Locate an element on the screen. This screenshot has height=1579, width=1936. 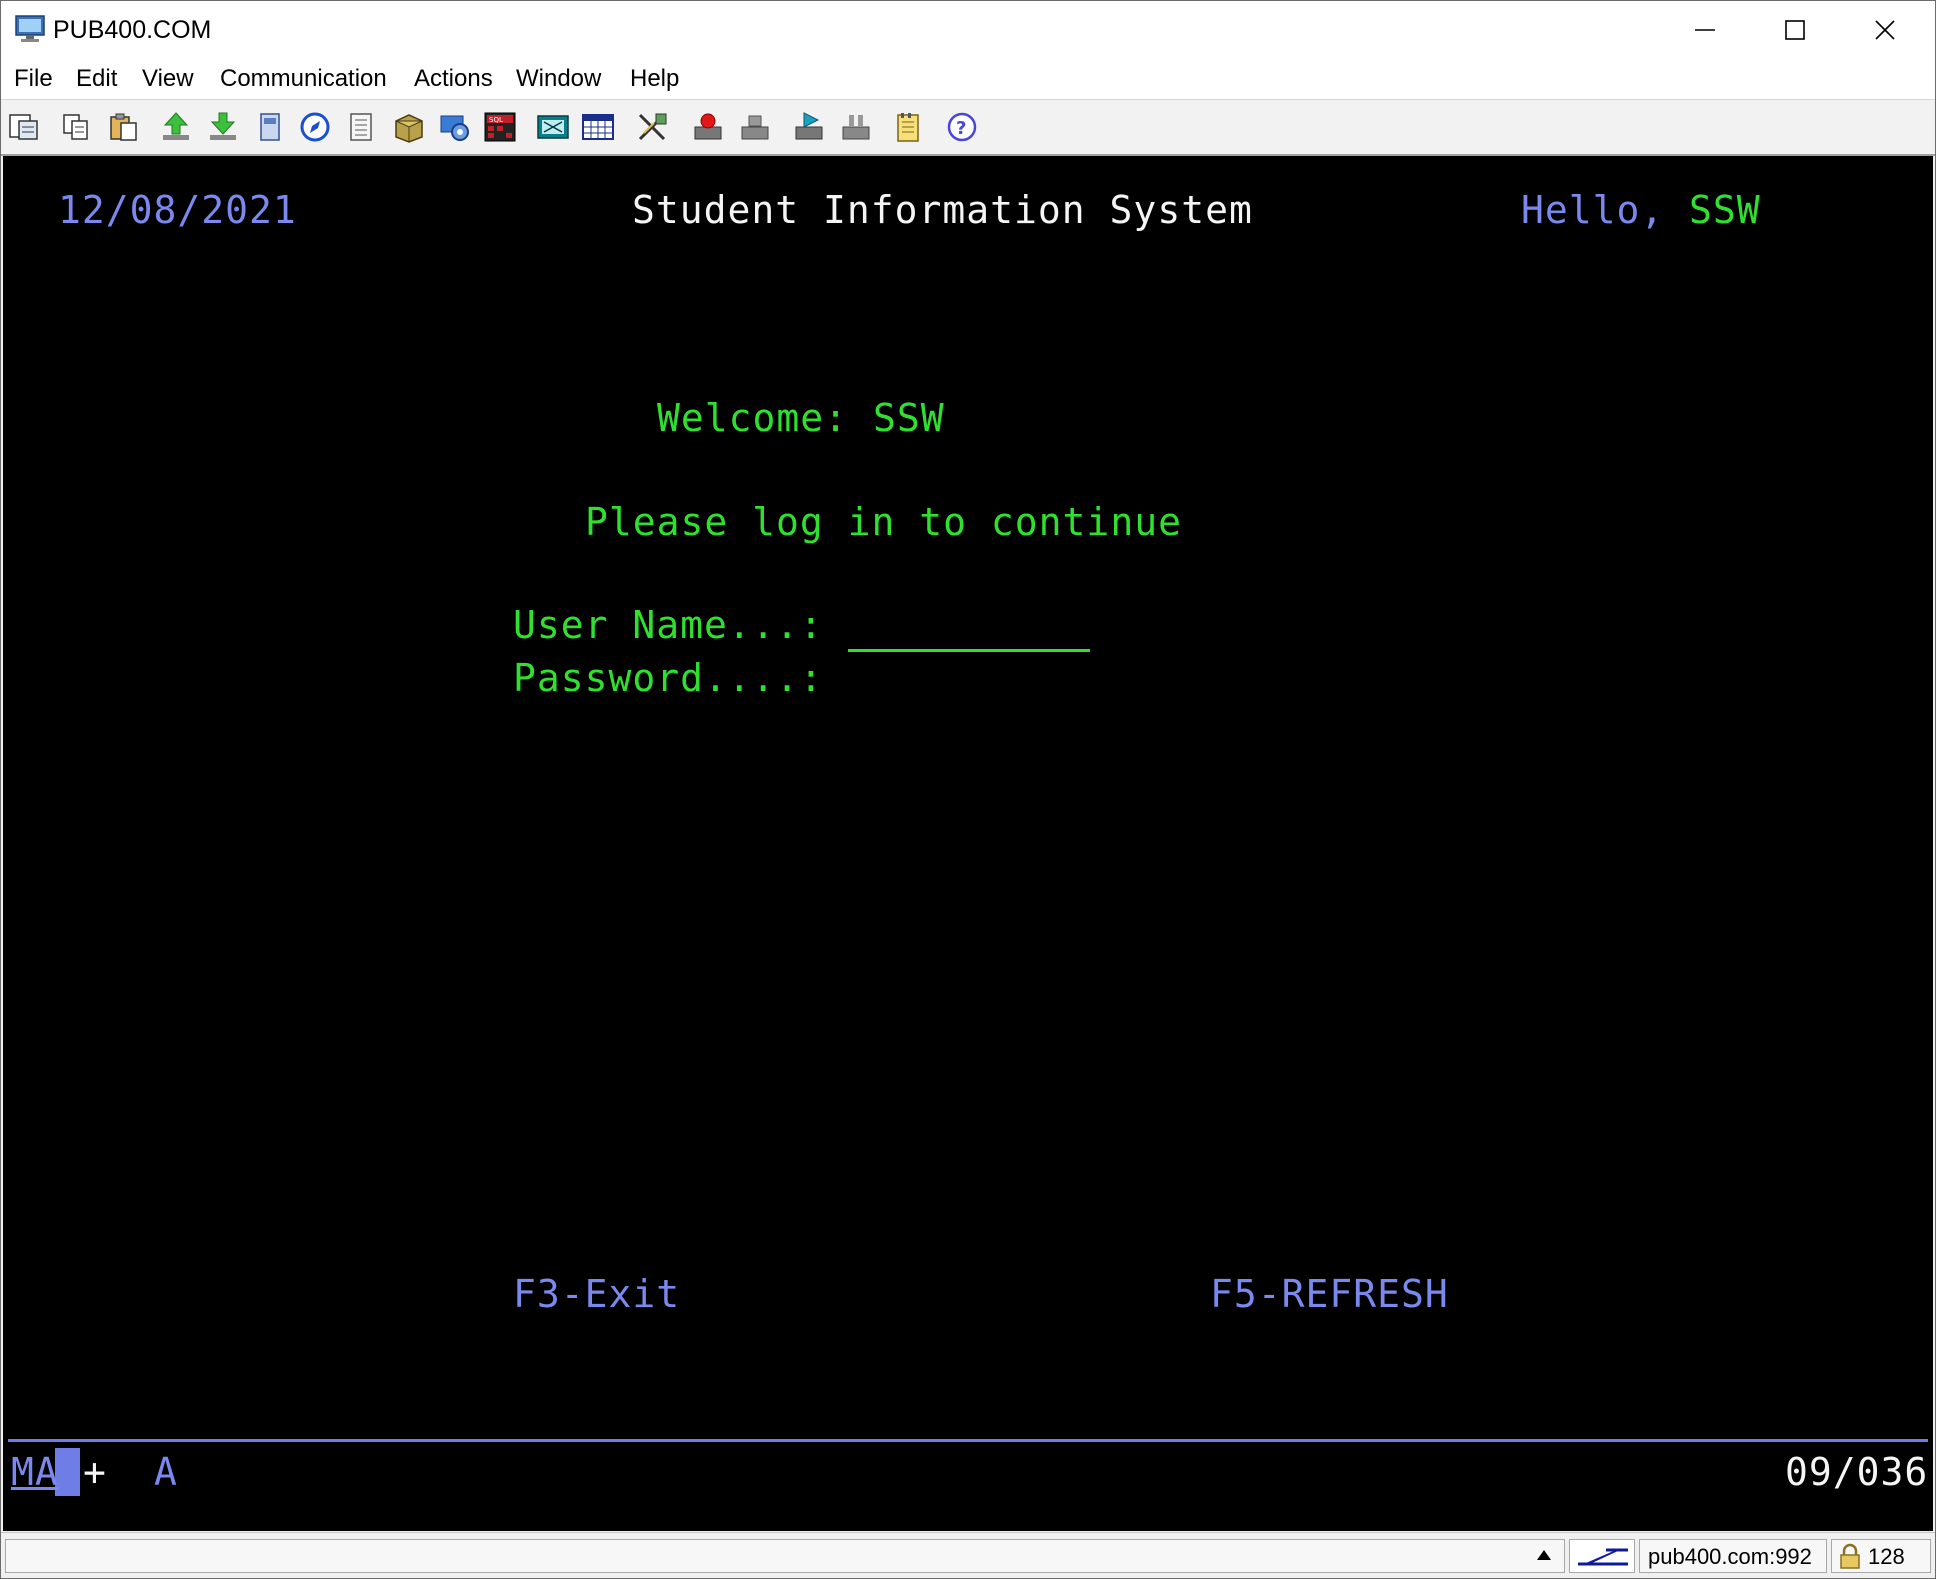
record-macro-icon is located at coordinates (708, 127).